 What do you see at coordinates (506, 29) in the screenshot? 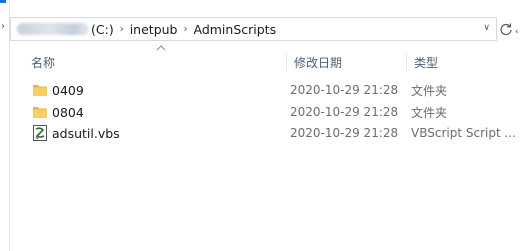
I see `refresh-icon` at bounding box center [506, 29].